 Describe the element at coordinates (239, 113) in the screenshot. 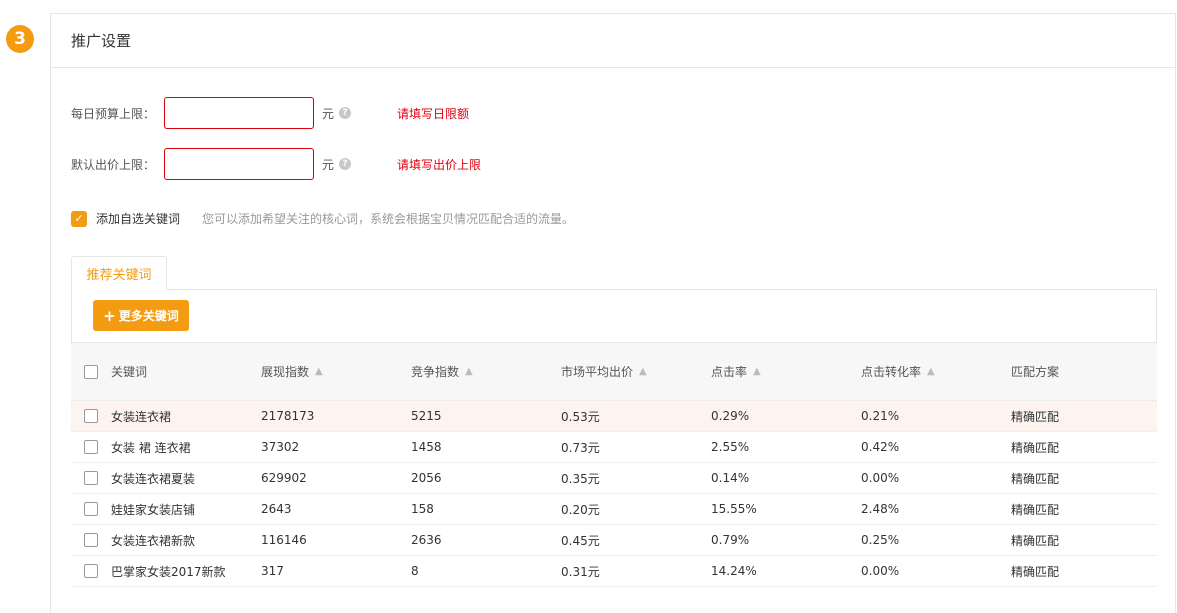

I see `daily-budget-input` at that location.